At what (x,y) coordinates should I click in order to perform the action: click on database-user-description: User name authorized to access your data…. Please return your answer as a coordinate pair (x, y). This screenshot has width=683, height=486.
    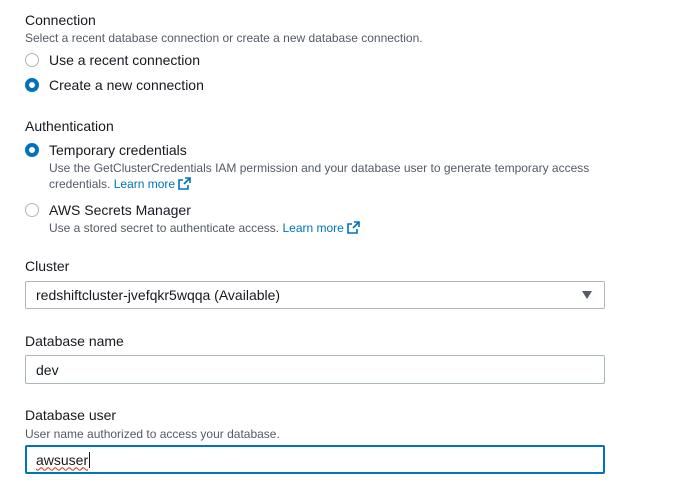
    Looking at the image, I should click on (152, 434).